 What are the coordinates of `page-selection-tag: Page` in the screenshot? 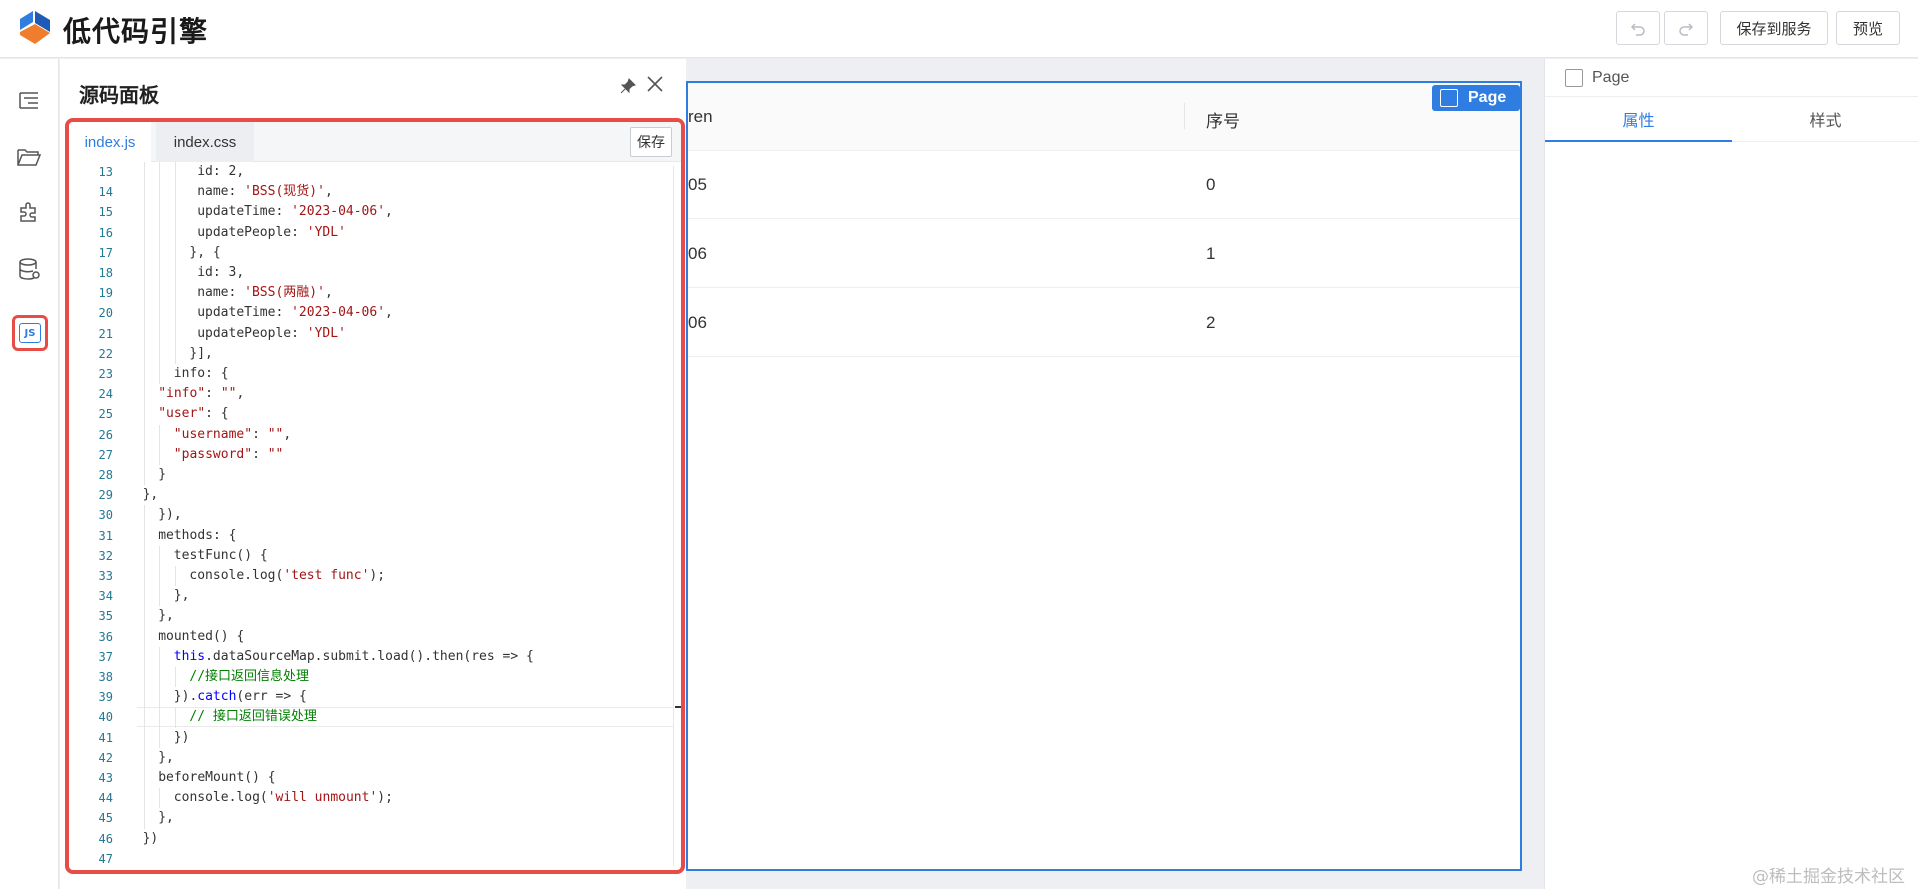 It's located at (1476, 98).